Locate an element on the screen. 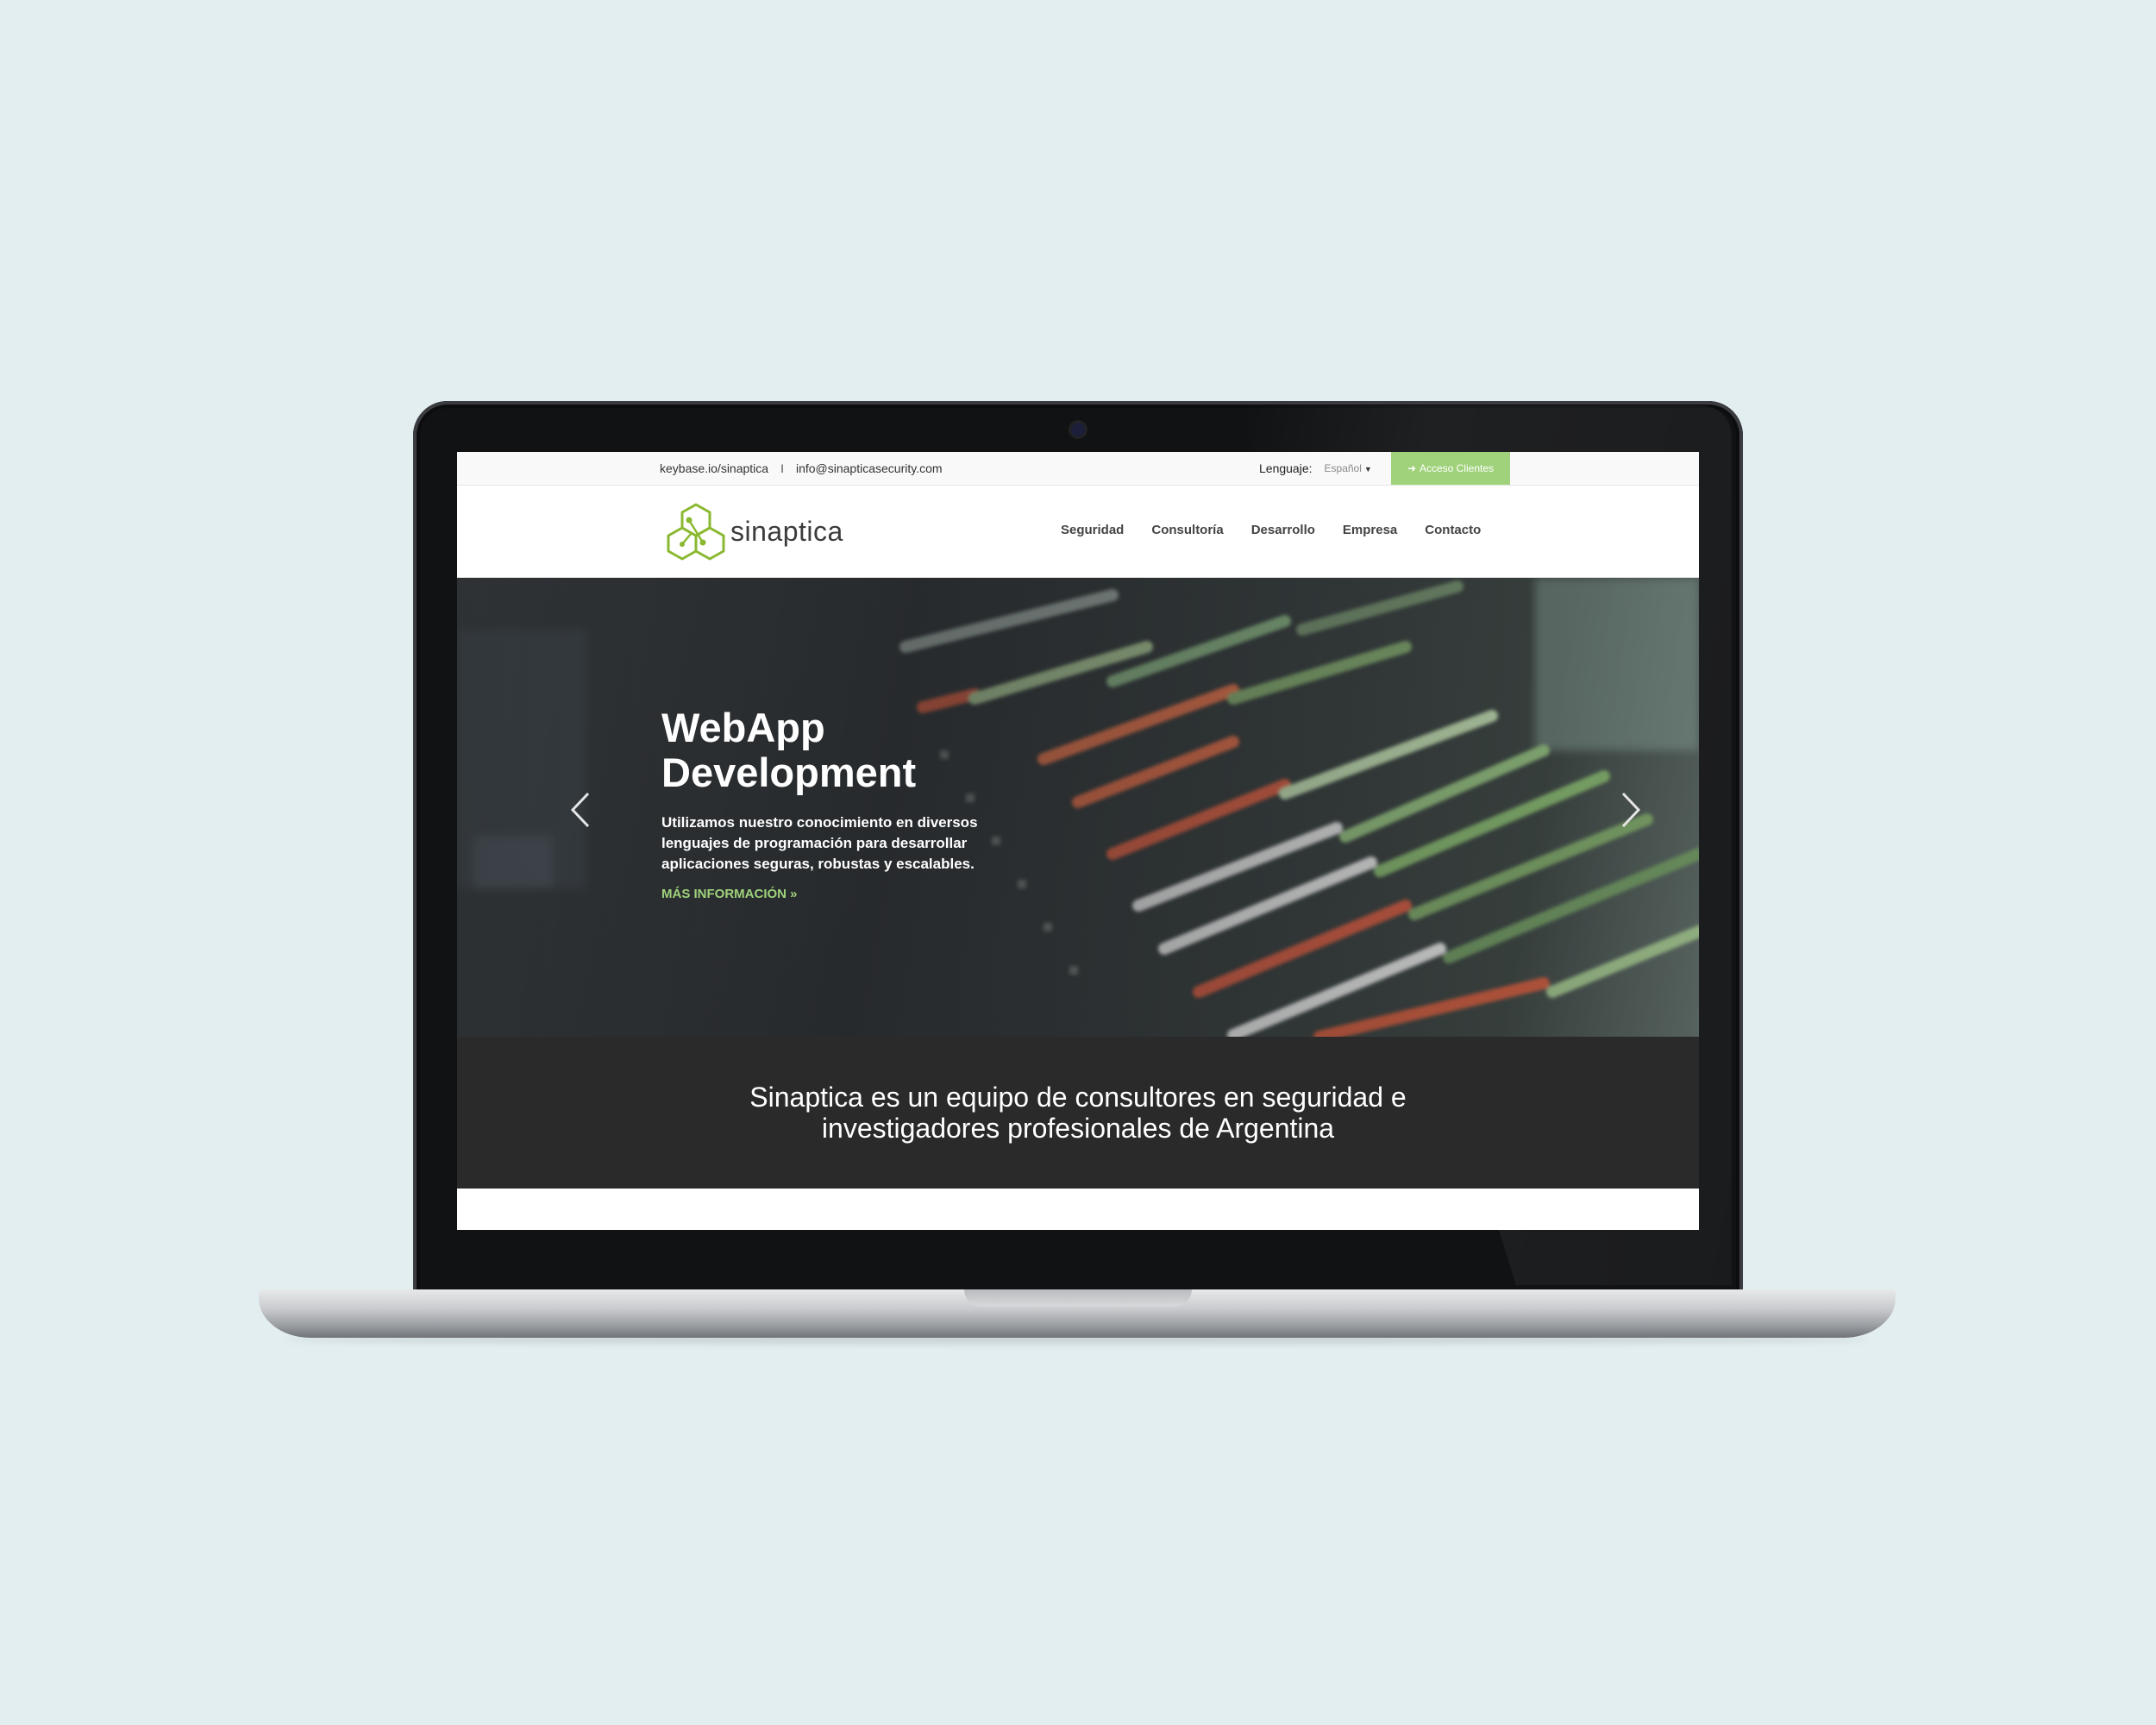  caret-down-icon: ▼ is located at coordinates (1367, 469).